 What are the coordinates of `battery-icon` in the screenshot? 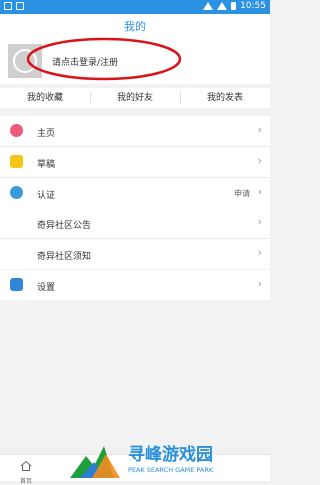 It's located at (234, 6).